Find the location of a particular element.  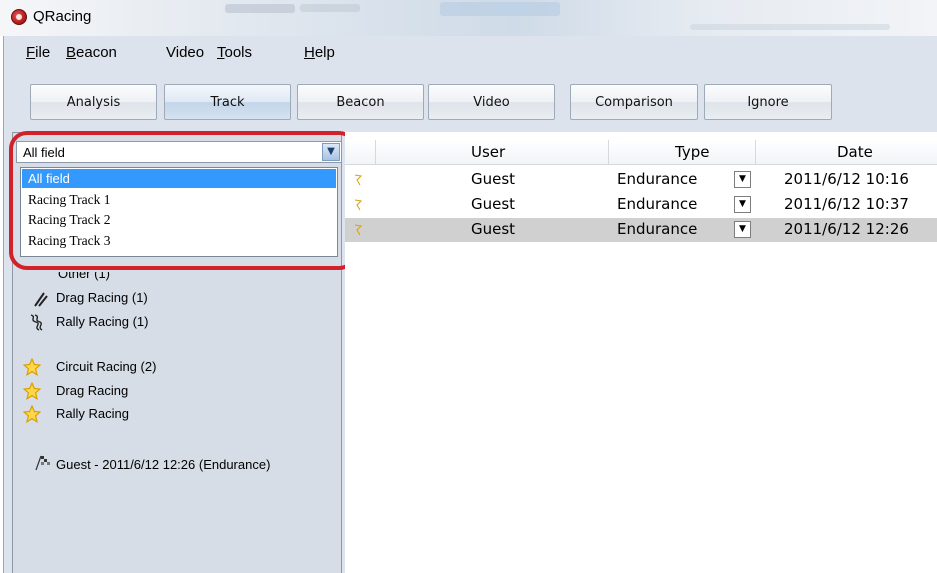

tree-item-session: Guest - 2011/6/12 12:26 (Endurance) is located at coordinates (163, 464).